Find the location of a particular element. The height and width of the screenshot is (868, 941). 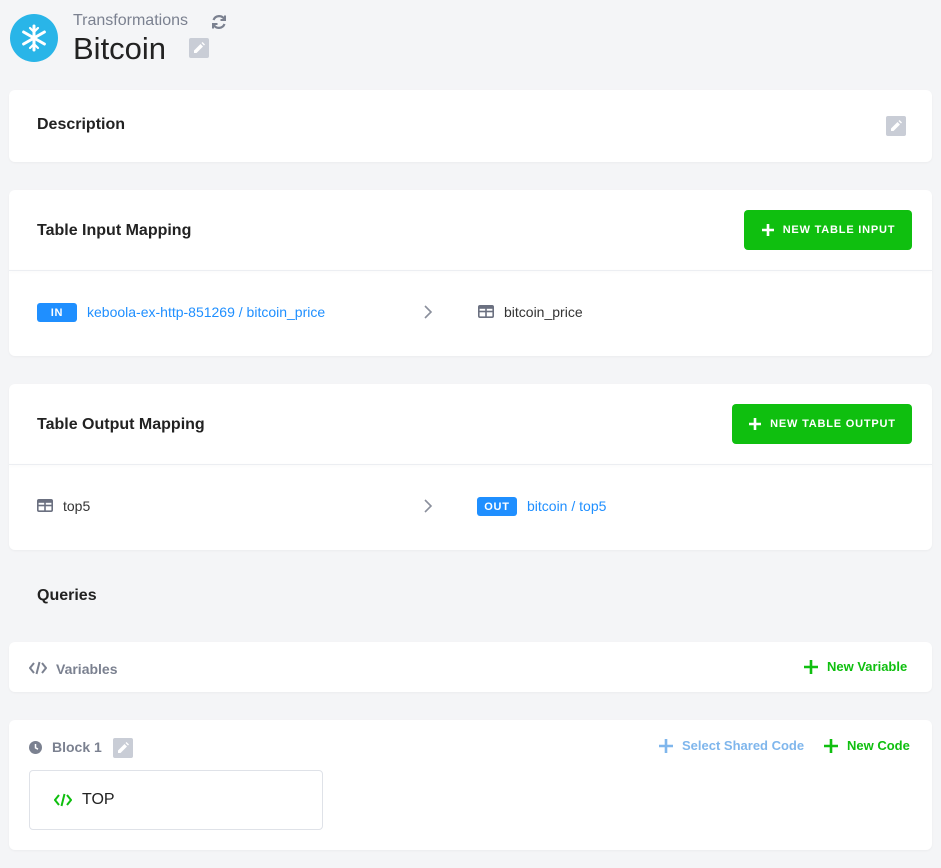

variables-card: Variables New Variable is located at coordinates (470, 667).